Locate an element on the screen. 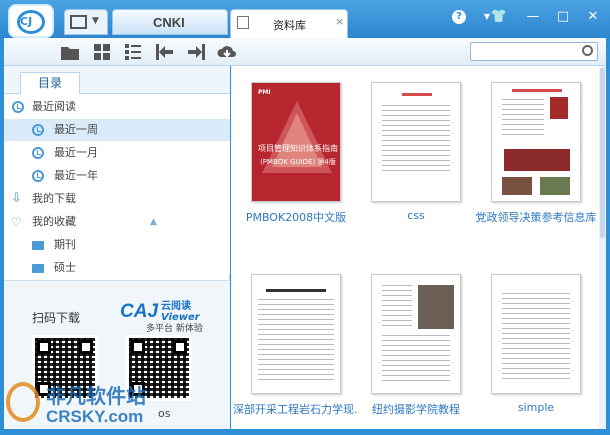  help-button: ? is located at coordinates (459, 17).